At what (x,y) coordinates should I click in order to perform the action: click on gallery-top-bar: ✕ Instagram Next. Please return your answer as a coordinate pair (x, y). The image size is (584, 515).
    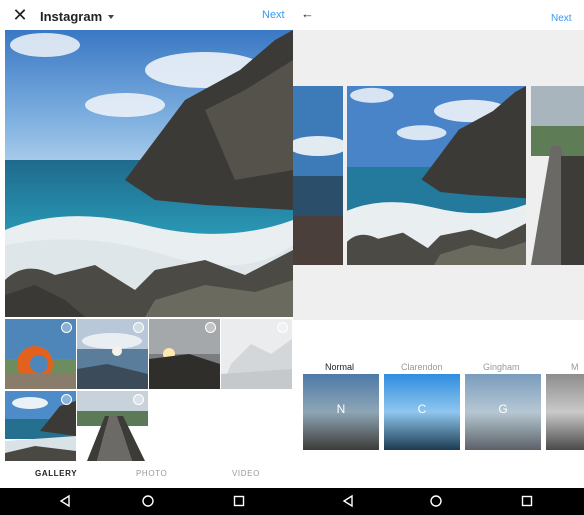
    Looking at the image, I should click on (146, 15).